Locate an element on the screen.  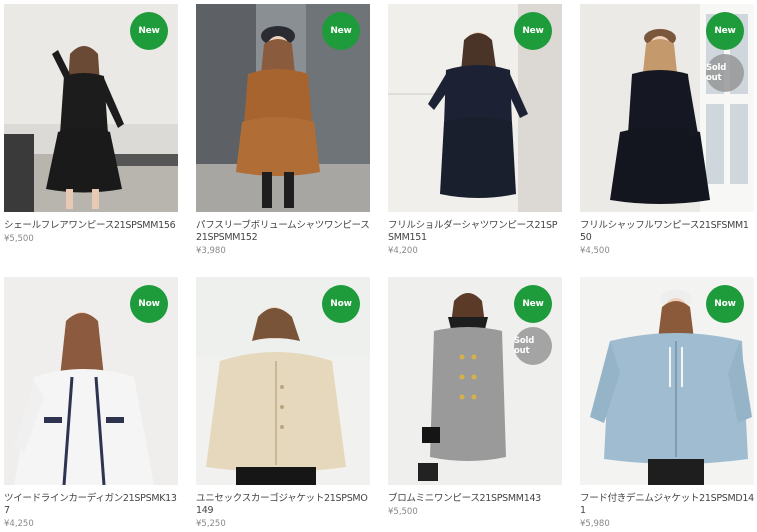
product-price: ¥4,200 is located at coordinates (403, 251).